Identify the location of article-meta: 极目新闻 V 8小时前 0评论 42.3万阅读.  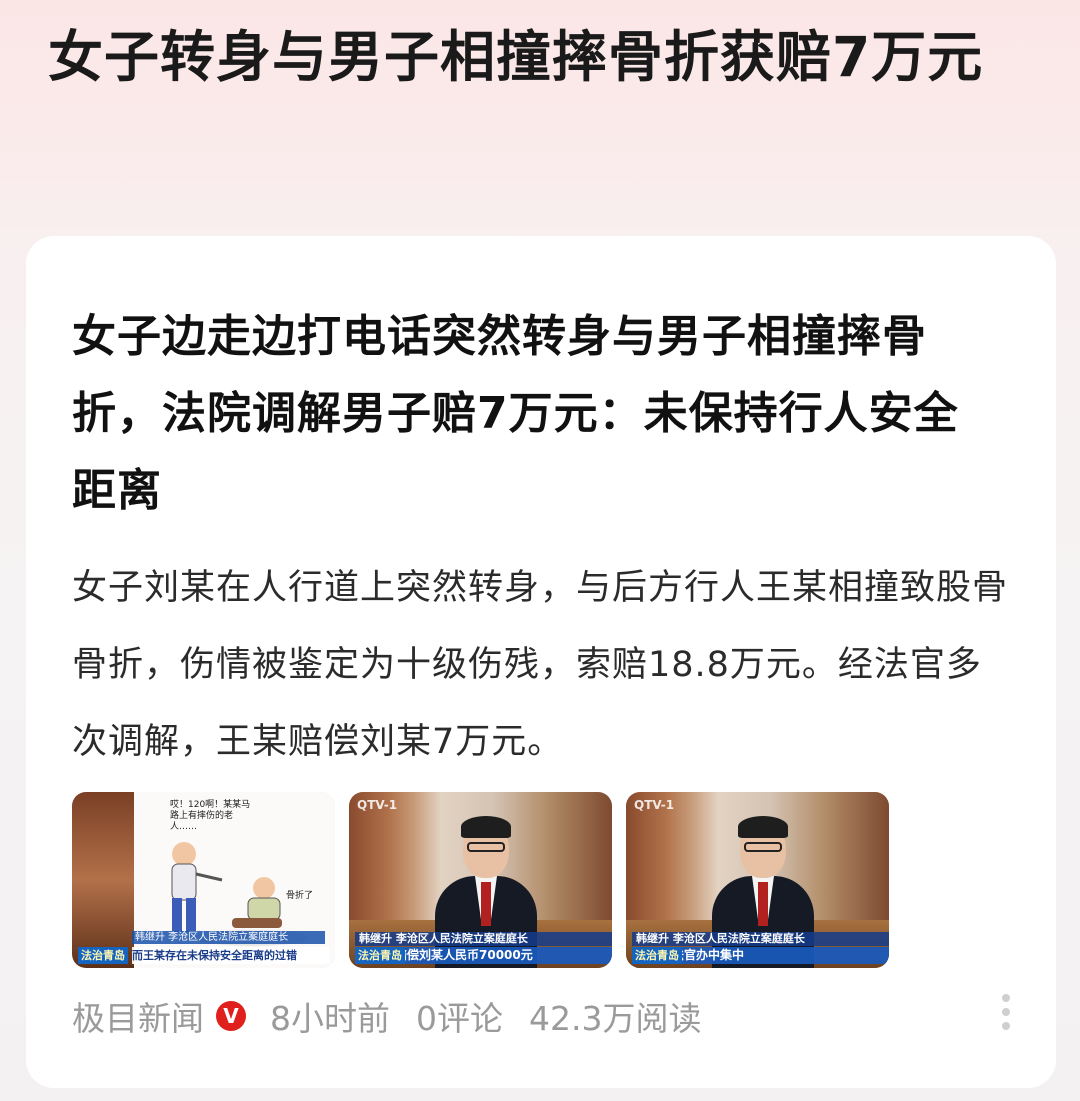
(542, 1016).